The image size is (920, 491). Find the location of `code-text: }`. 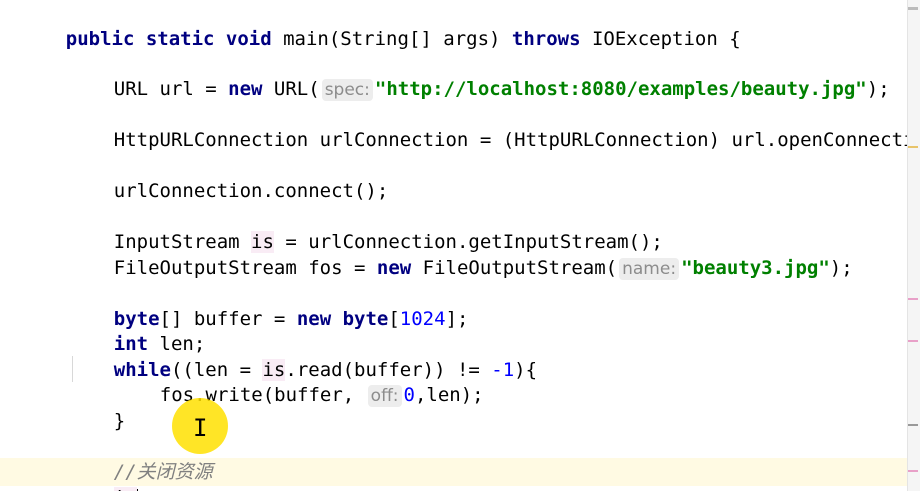

code-text: } is located at coordinates (119, 421).